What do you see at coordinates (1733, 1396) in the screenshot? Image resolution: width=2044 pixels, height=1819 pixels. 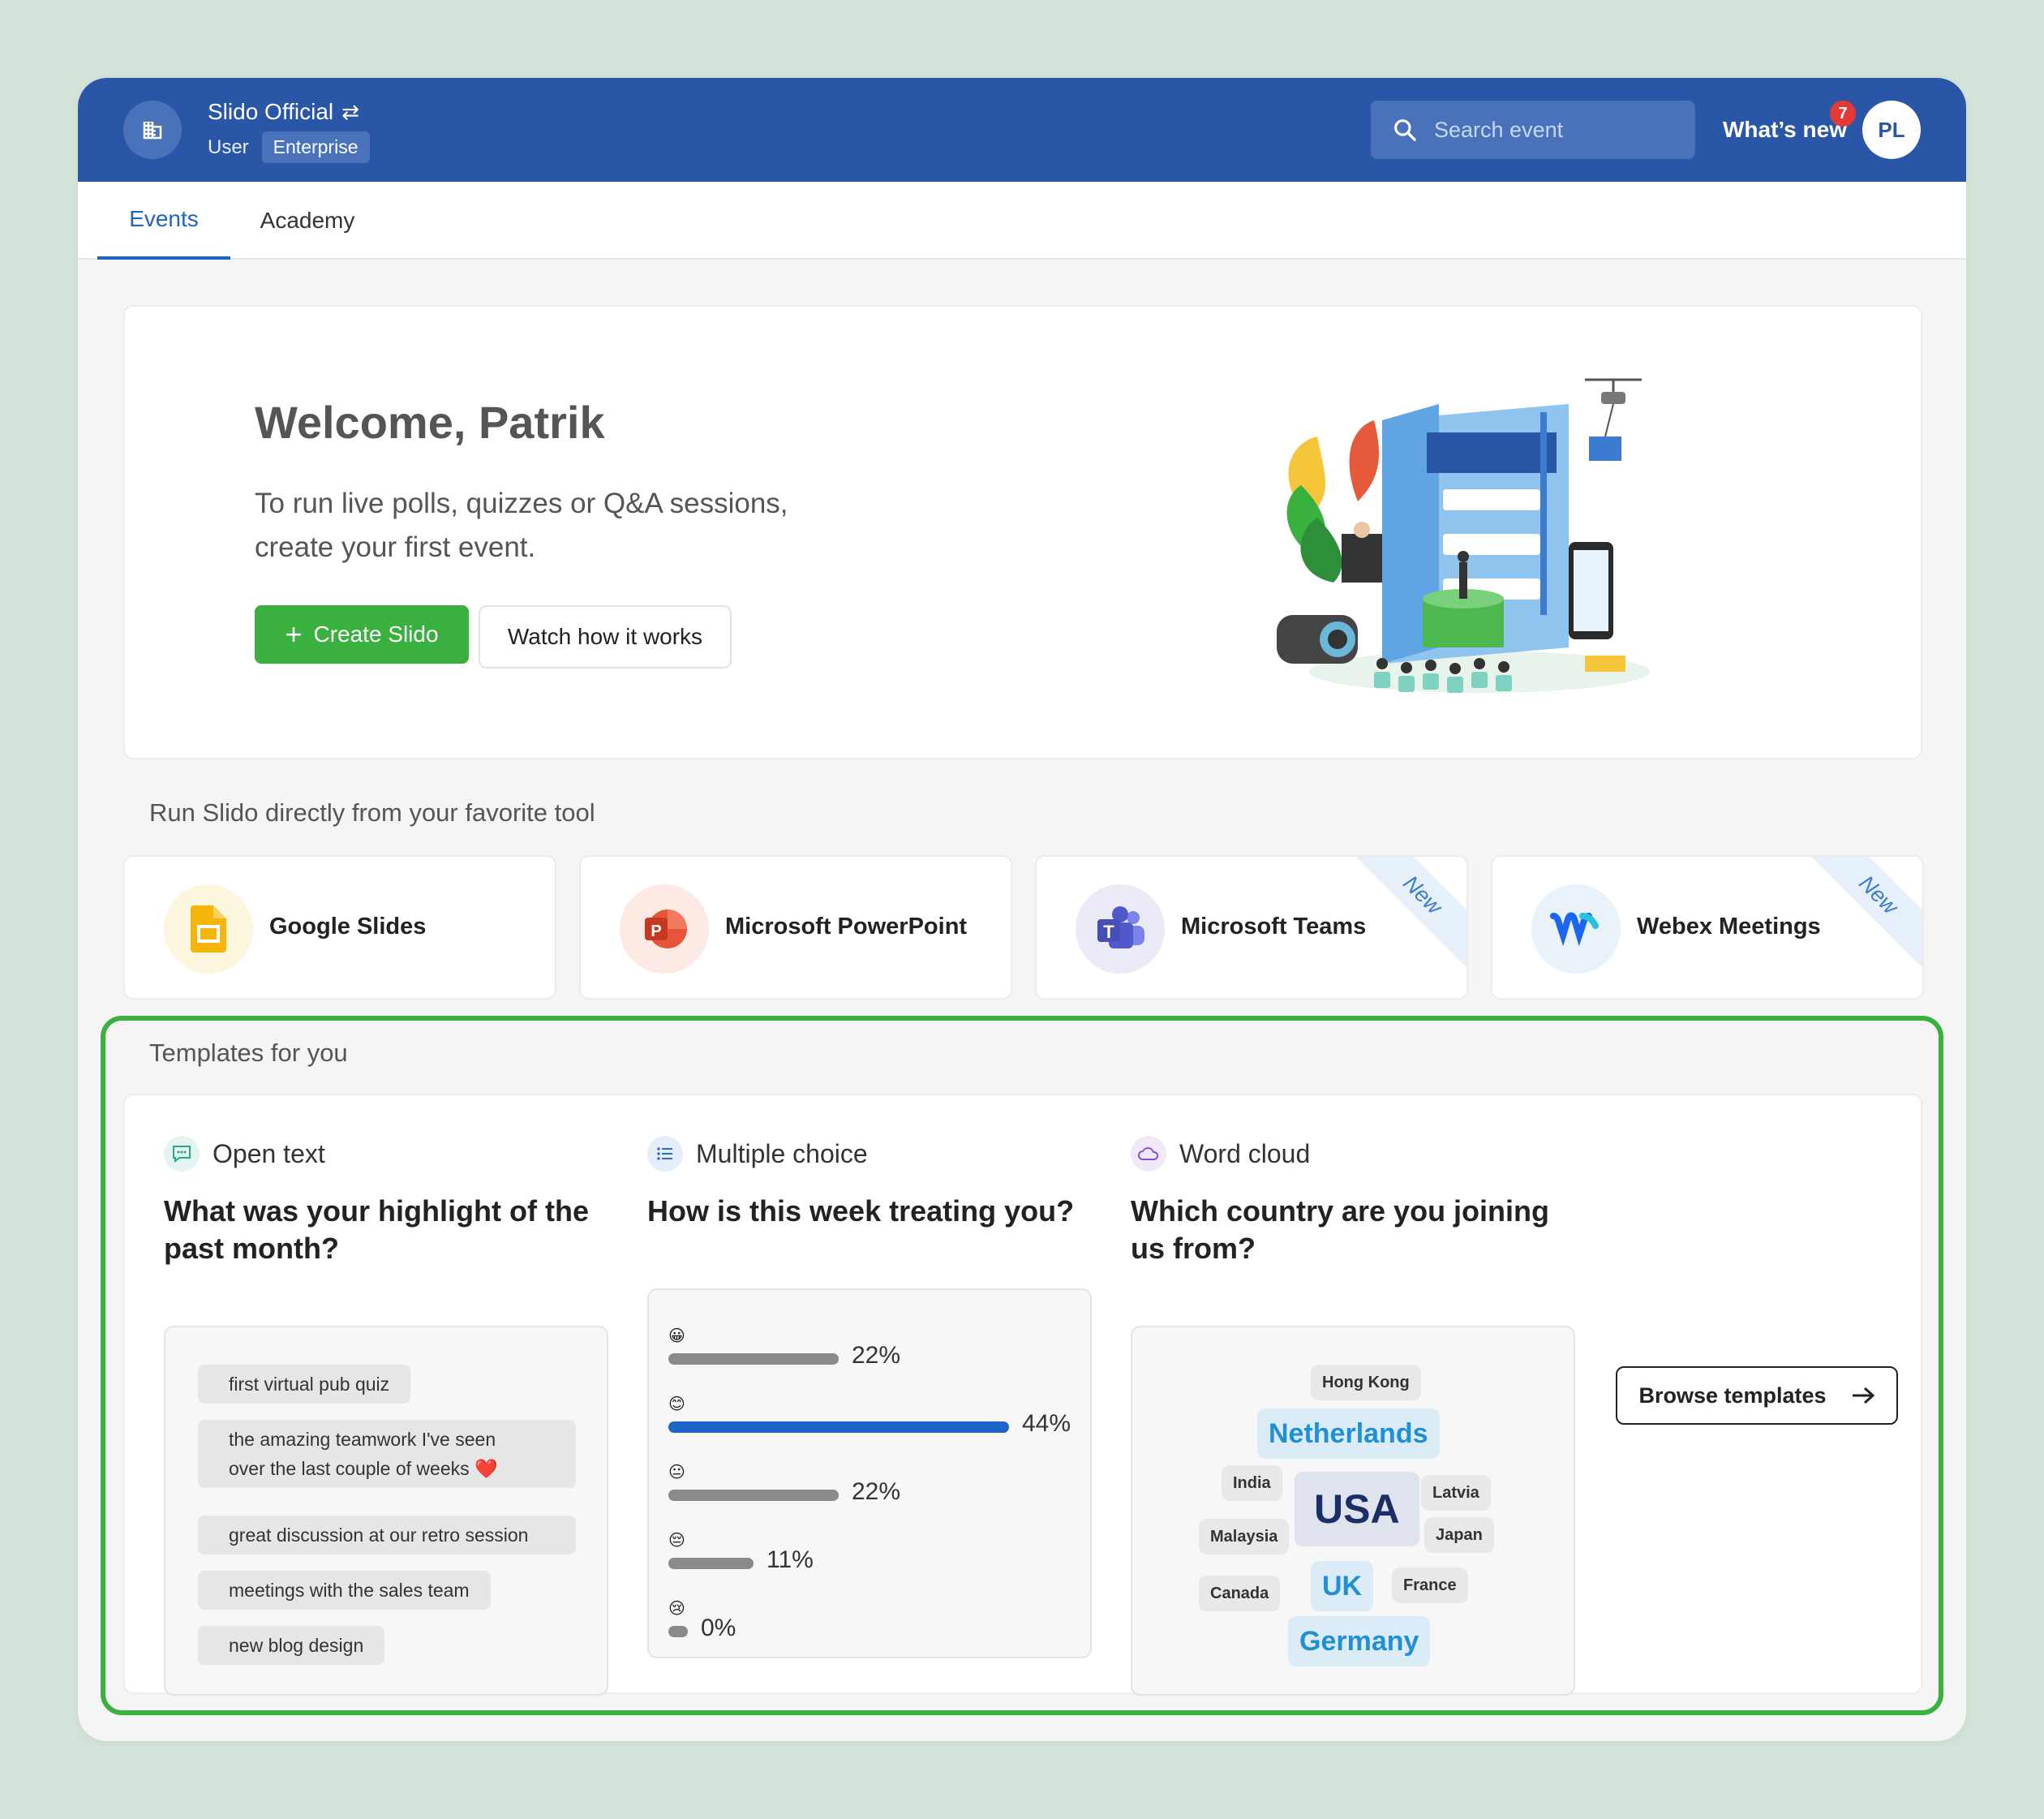 I see `browse-templates-label: Browse templates` at bounding box center [1733, 1396].